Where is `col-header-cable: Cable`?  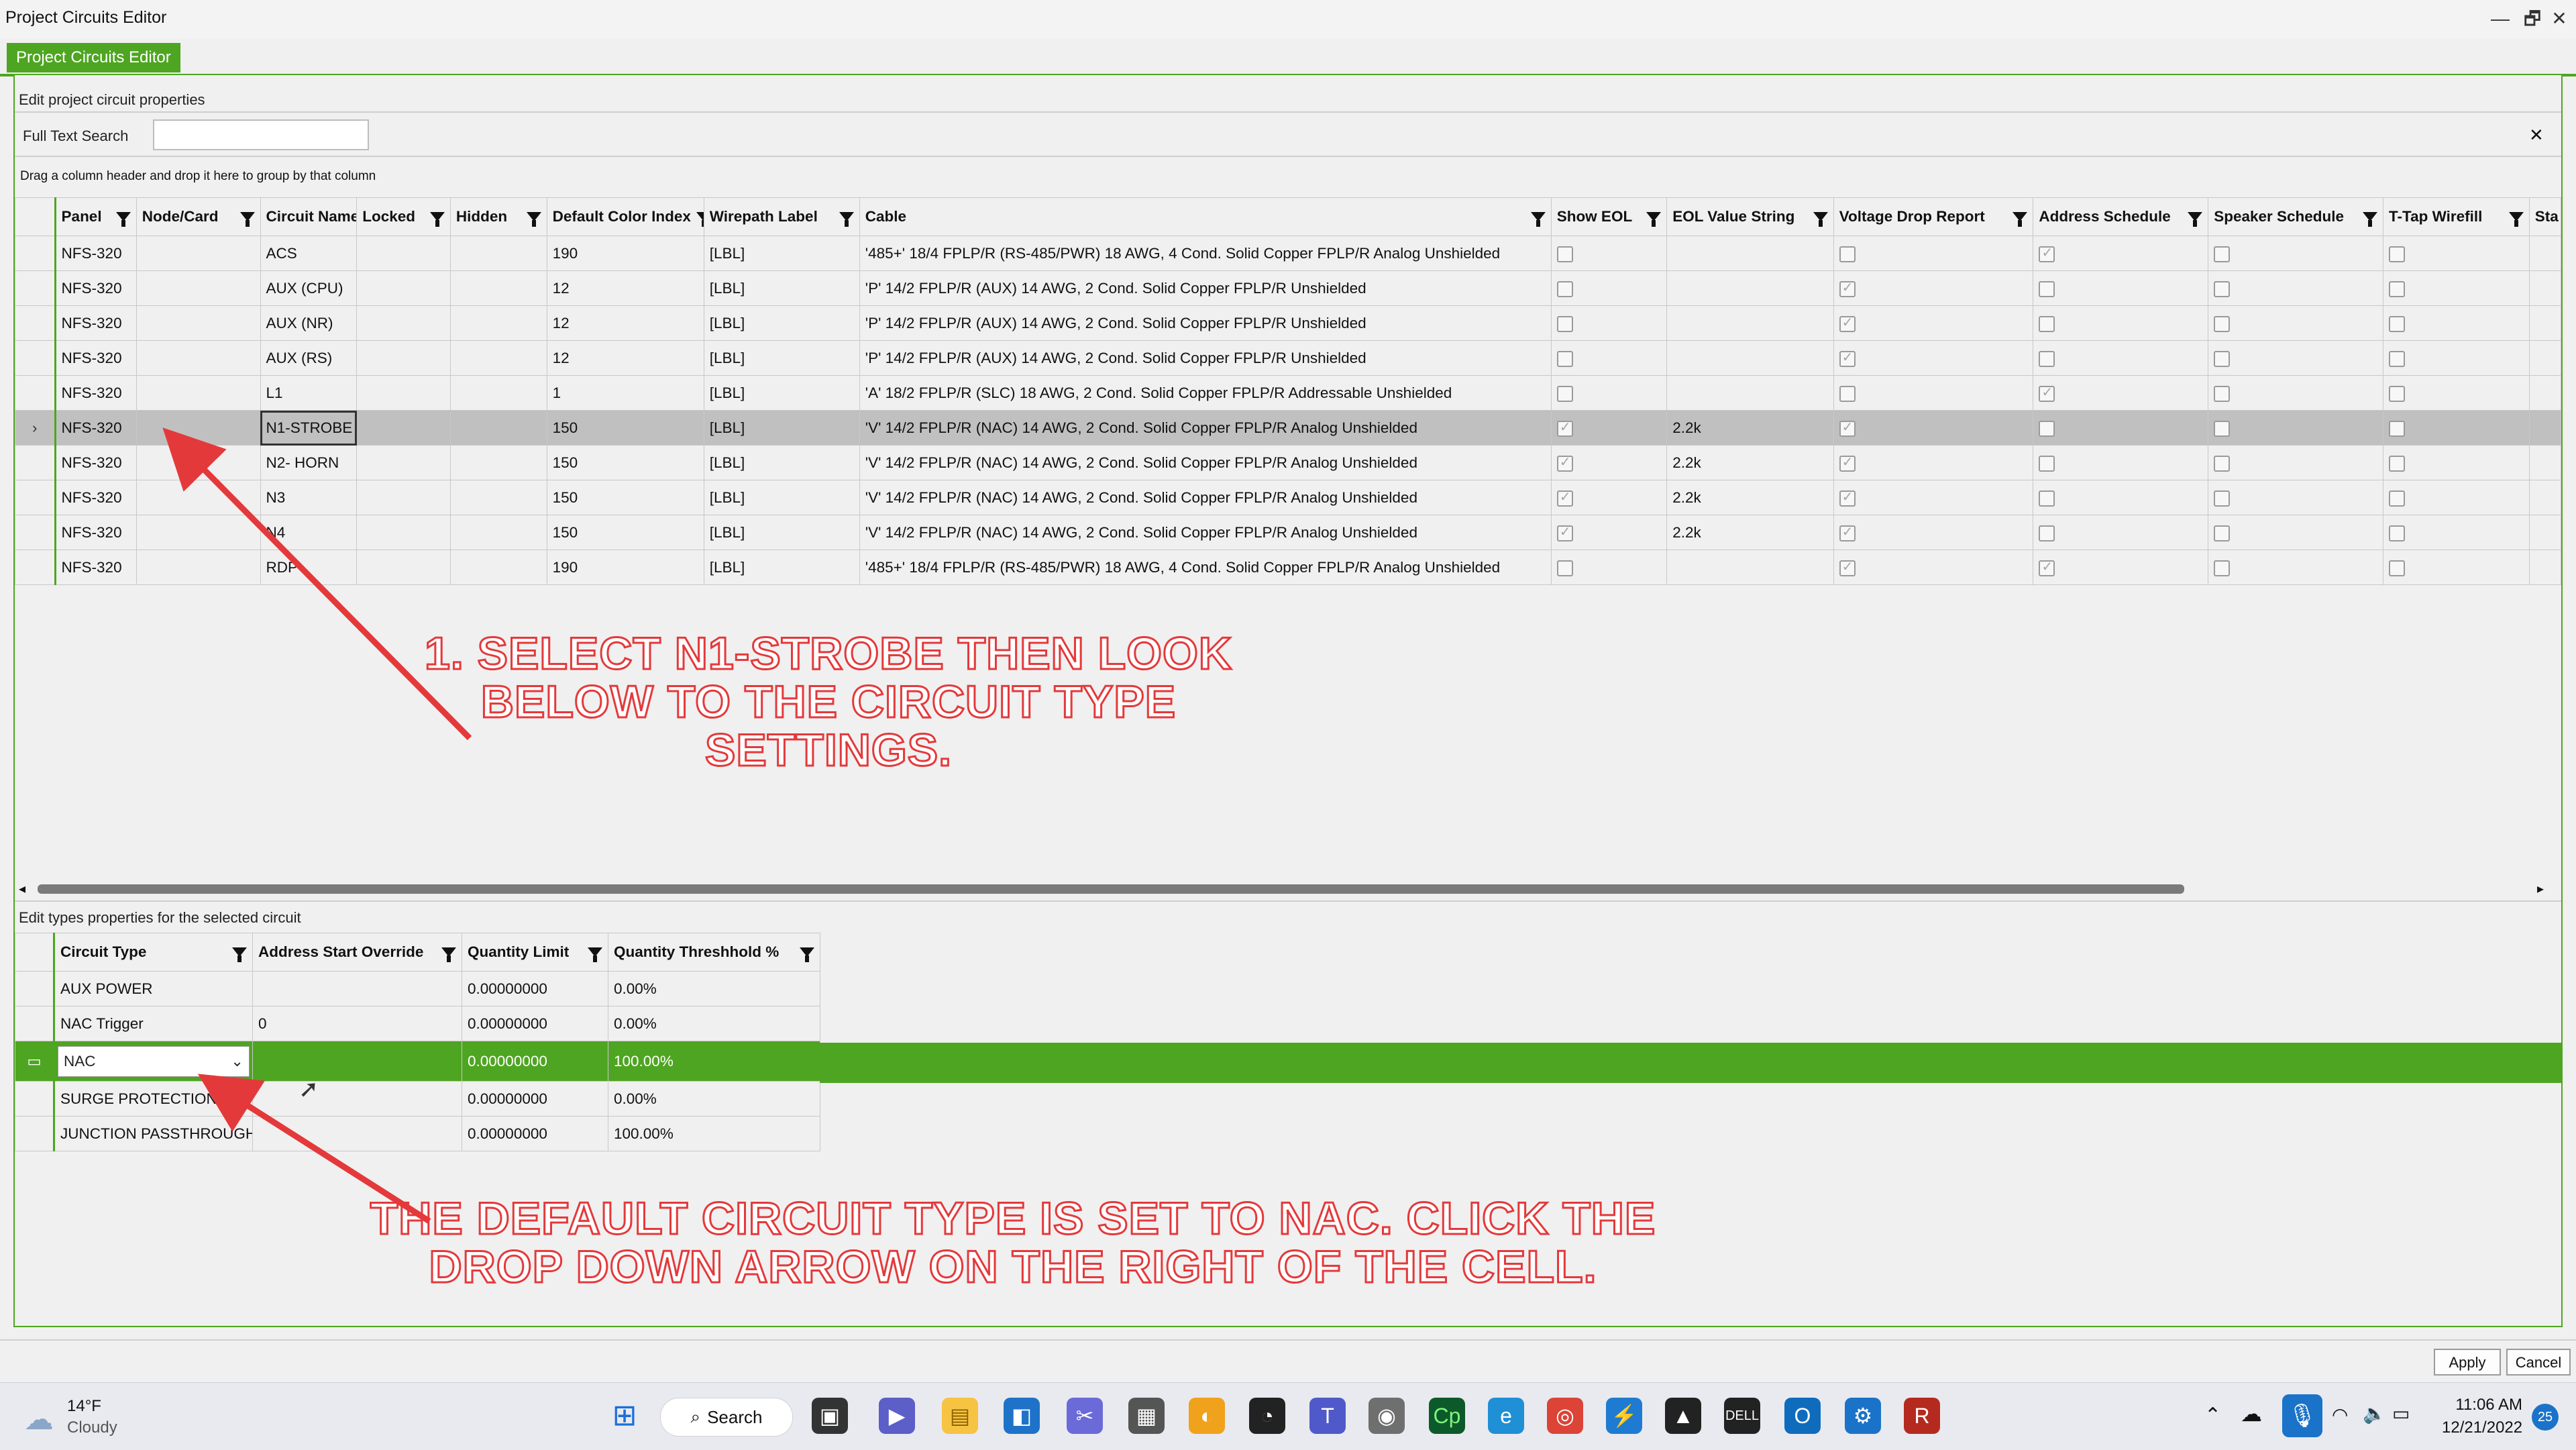 col-header-cable: Cable is located at coordinates (1205, 216).